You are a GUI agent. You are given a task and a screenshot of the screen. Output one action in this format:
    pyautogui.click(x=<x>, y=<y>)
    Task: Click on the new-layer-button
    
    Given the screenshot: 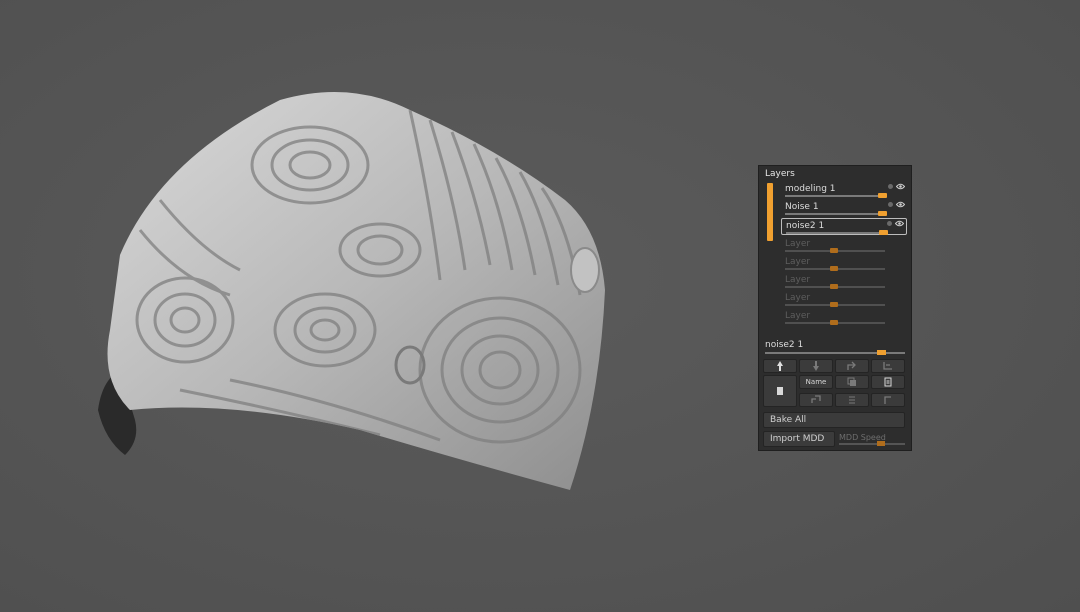 What is the action you would take?
    pyautogui.click(x=780, y=391)
    